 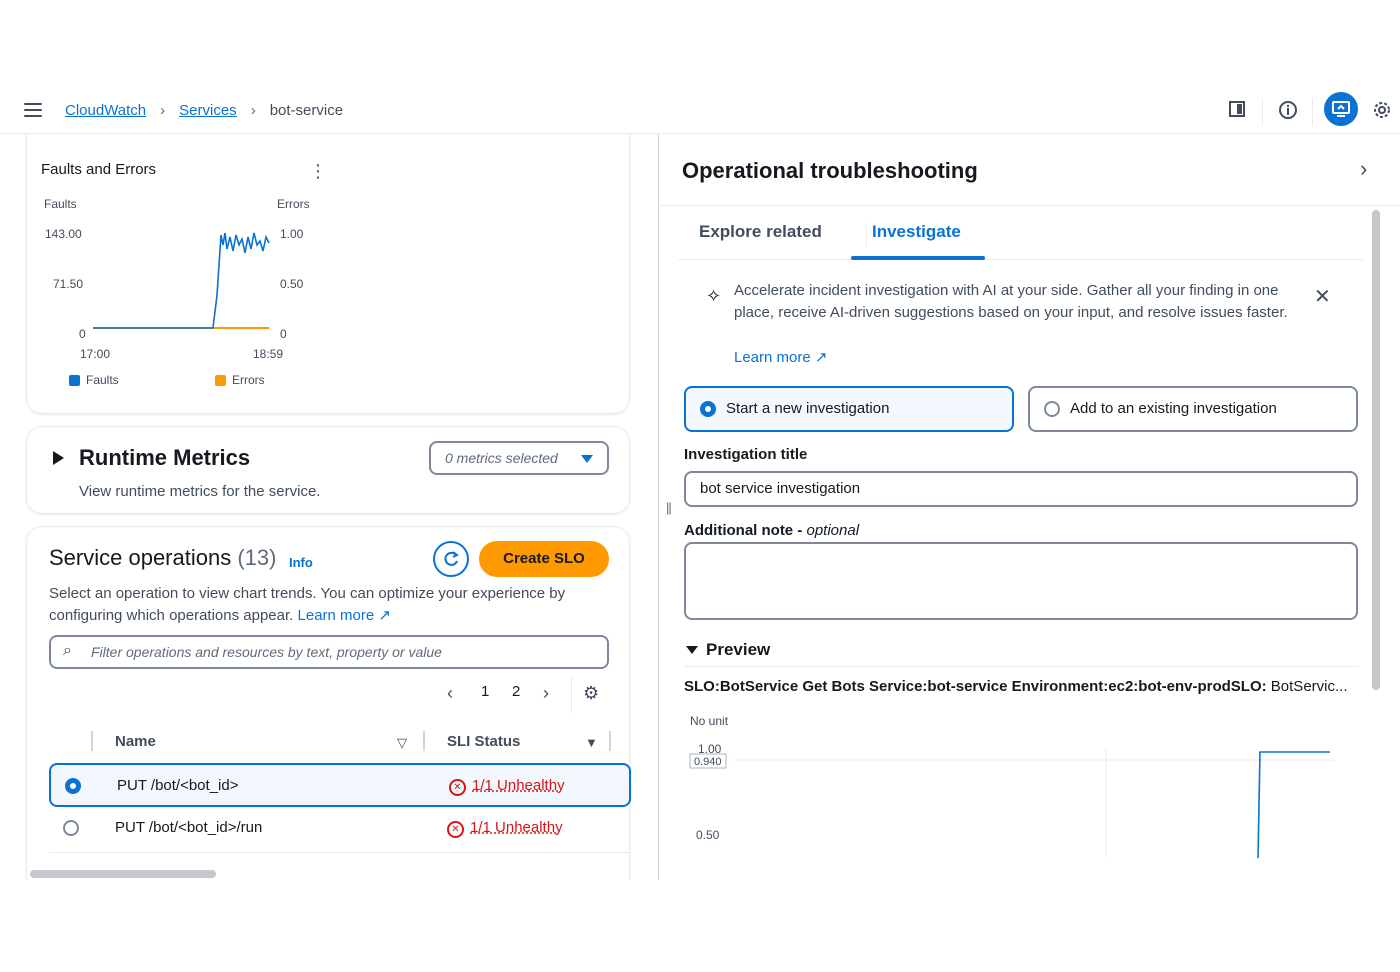 I want to click on left-tick: 71.50, so click(x=68, y=284).